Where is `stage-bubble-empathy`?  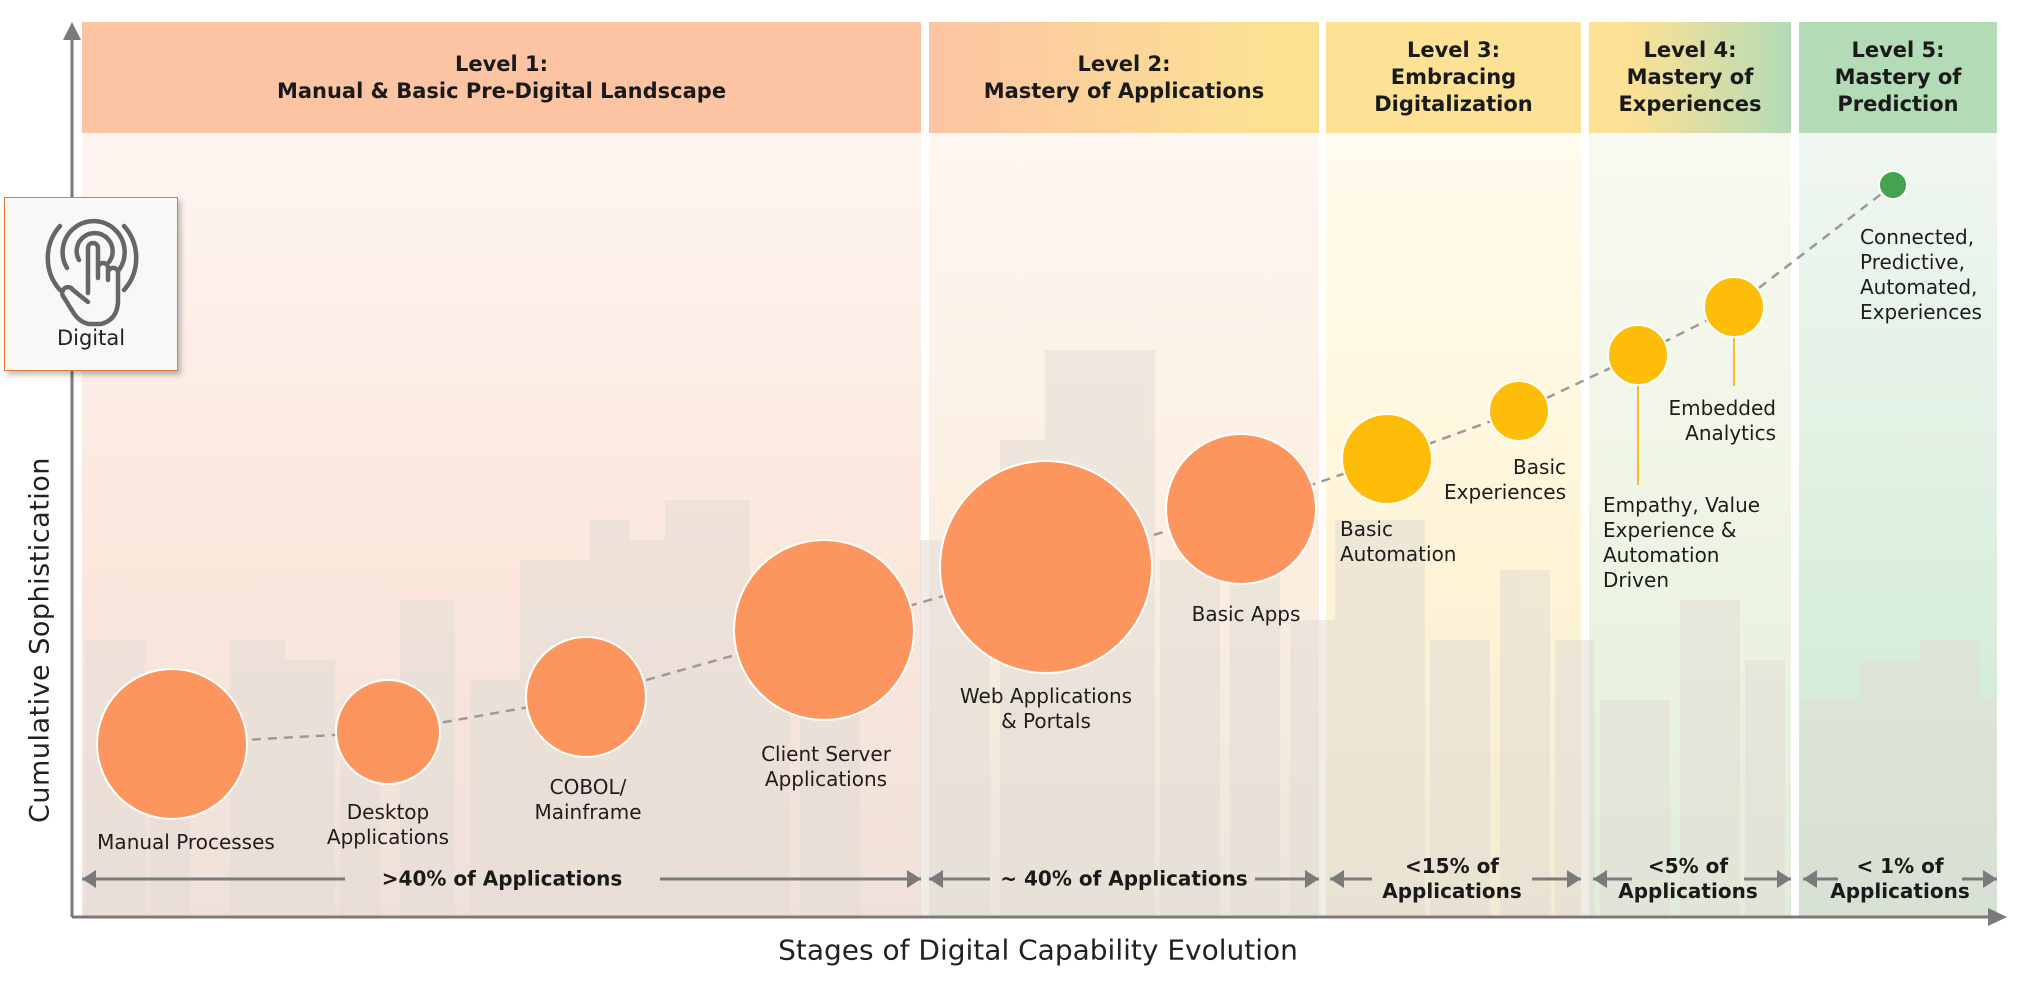 stage-bubble-empathy is located at coordinates (1638, 355).